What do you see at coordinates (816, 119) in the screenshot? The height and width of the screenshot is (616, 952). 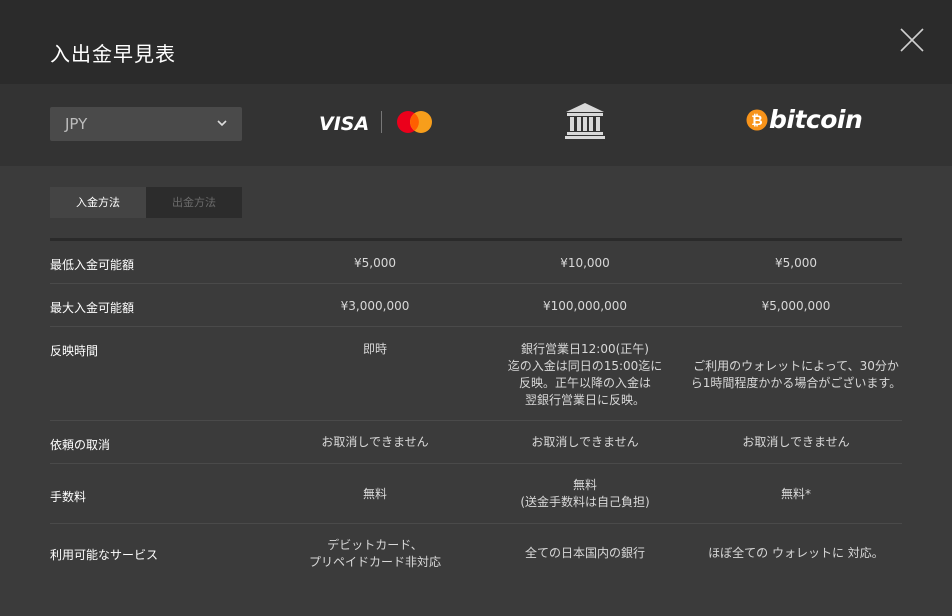 I see `bitcoin-logo-text: bitcoin` at bounding box center [816, 119].